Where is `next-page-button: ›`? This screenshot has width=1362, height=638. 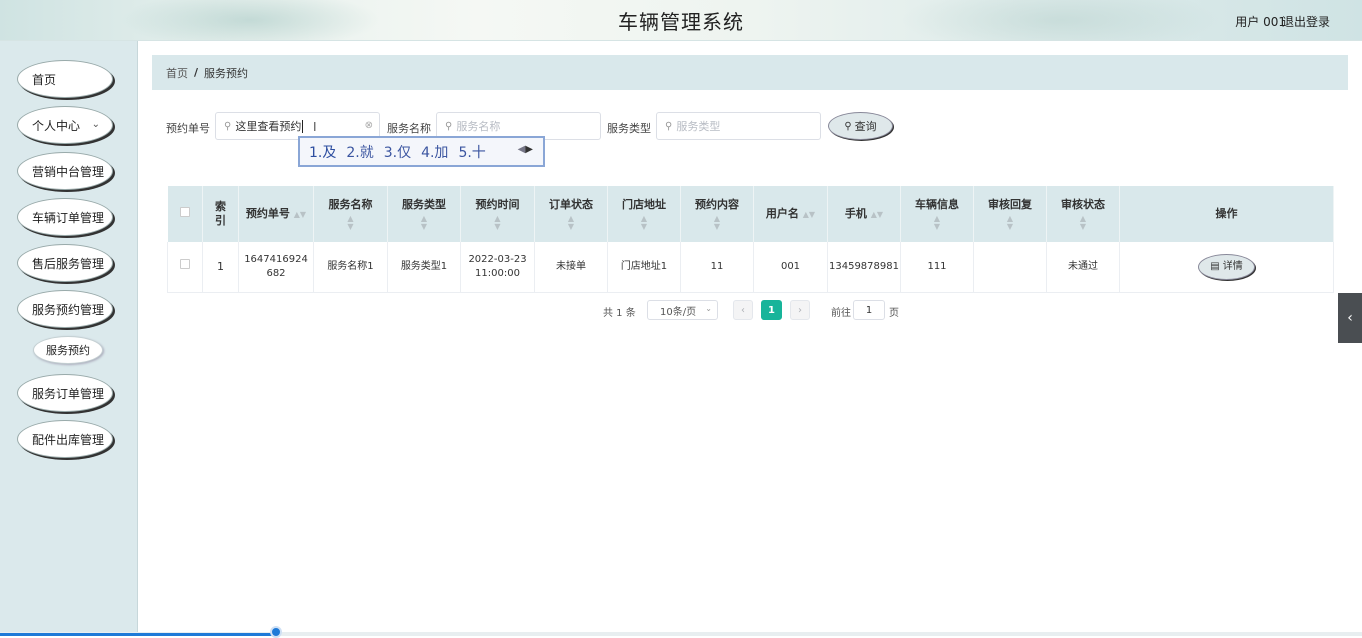 next-page-button: › is located at coordinates (800, 310).